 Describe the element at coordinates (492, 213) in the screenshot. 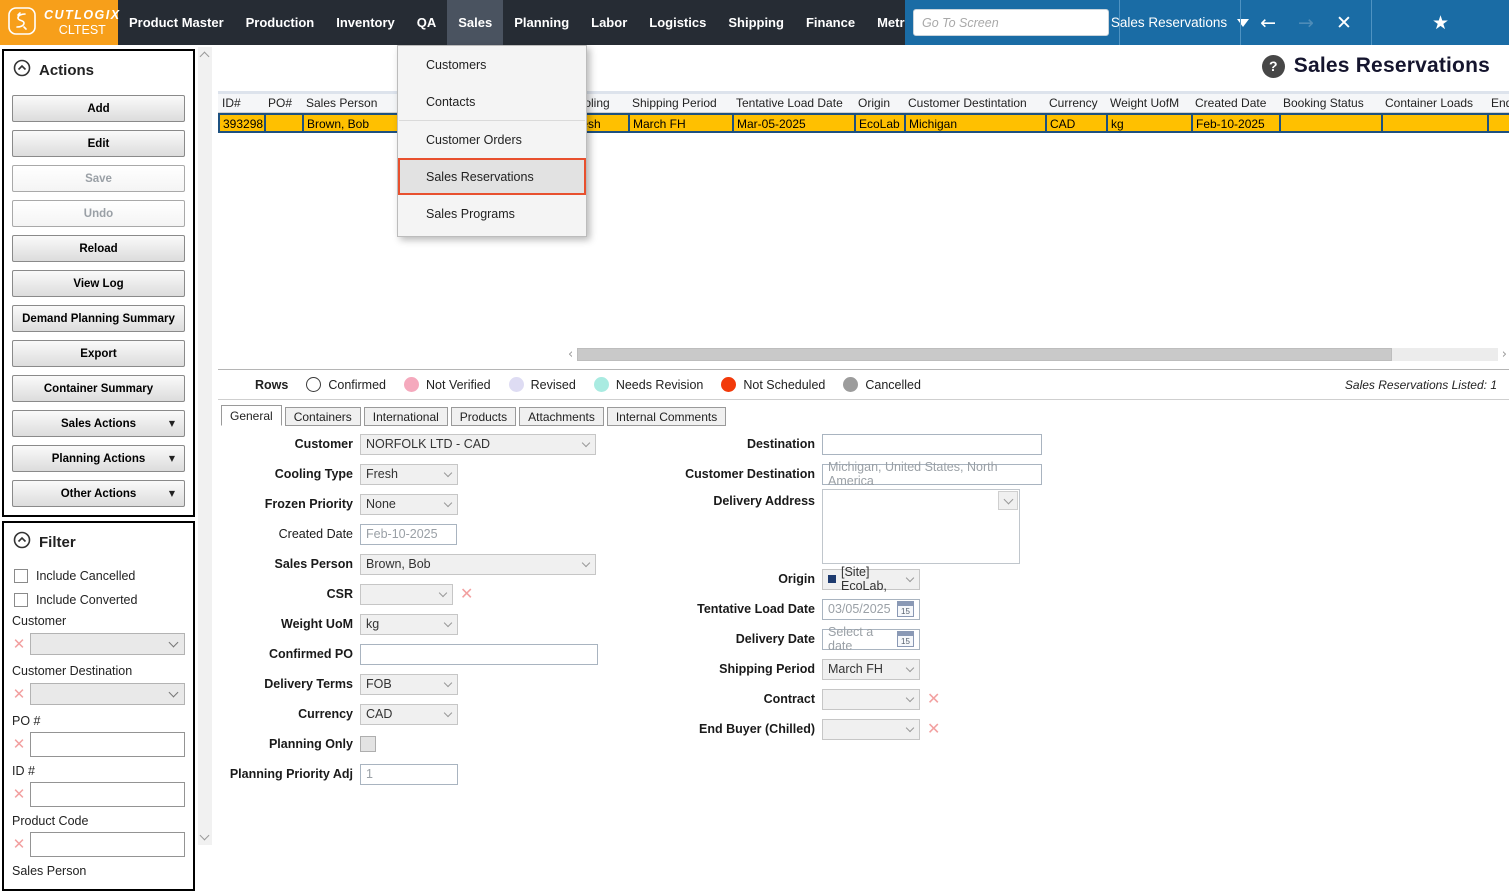

I see `sales-menu-item-sales-programs: Sales Programs` at that location.